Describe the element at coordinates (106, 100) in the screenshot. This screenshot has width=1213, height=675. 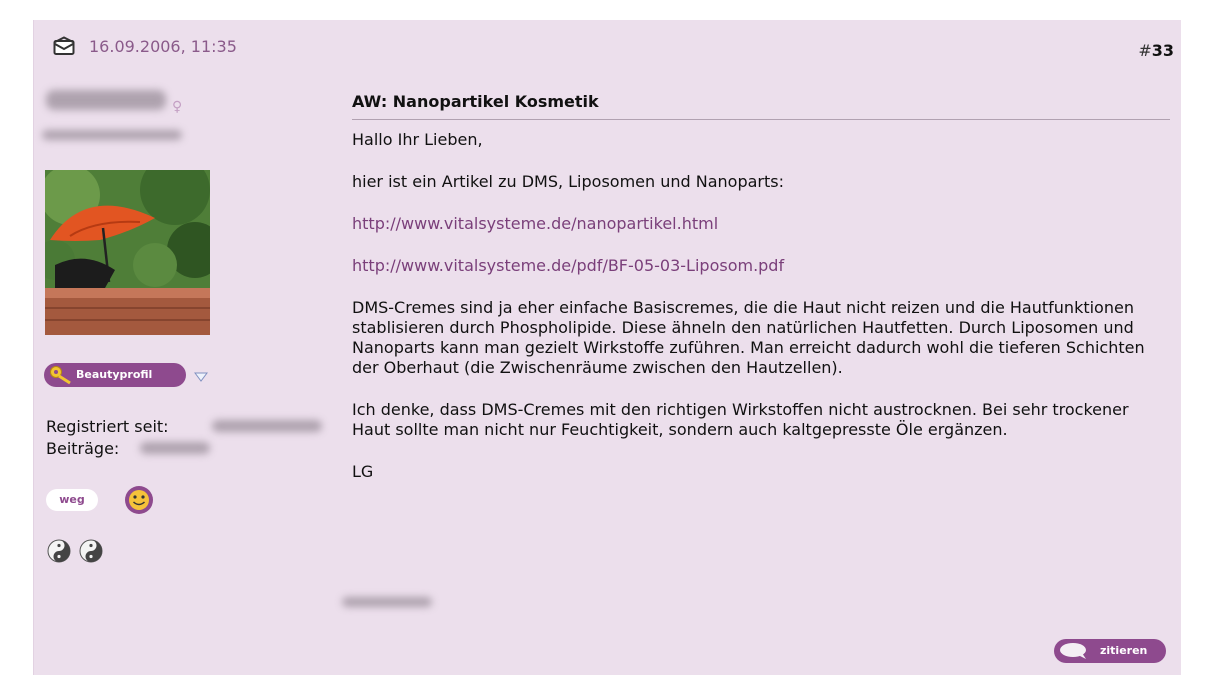
I see `username-blurred` at that location.